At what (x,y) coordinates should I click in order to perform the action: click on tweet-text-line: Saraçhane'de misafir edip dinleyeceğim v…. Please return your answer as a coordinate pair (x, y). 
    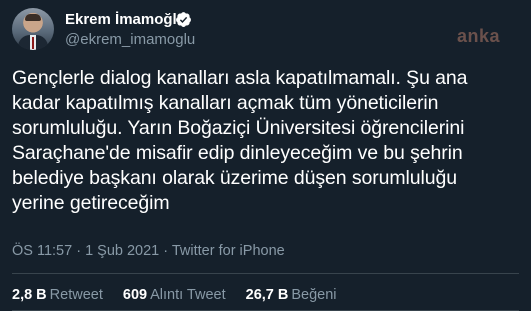
    Looking at the image, I should click on (237, 153).